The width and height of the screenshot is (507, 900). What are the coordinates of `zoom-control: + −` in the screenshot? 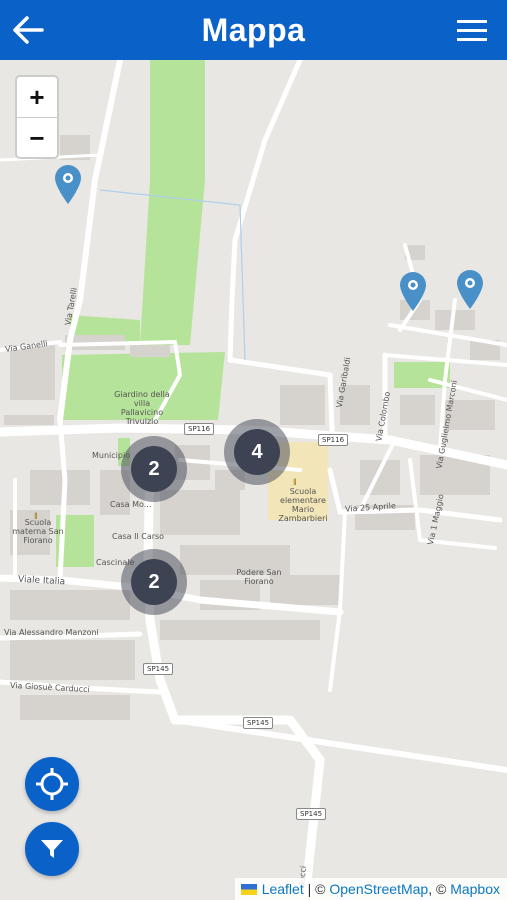 It's located at (37, 117).